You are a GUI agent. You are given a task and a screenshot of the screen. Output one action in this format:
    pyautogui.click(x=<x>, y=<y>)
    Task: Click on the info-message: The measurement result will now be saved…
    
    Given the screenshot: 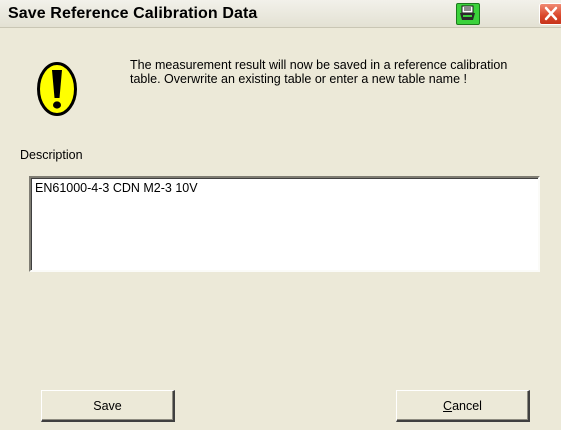 What is the action you would take?
    pyautogui.click(x=319, y=72)
    